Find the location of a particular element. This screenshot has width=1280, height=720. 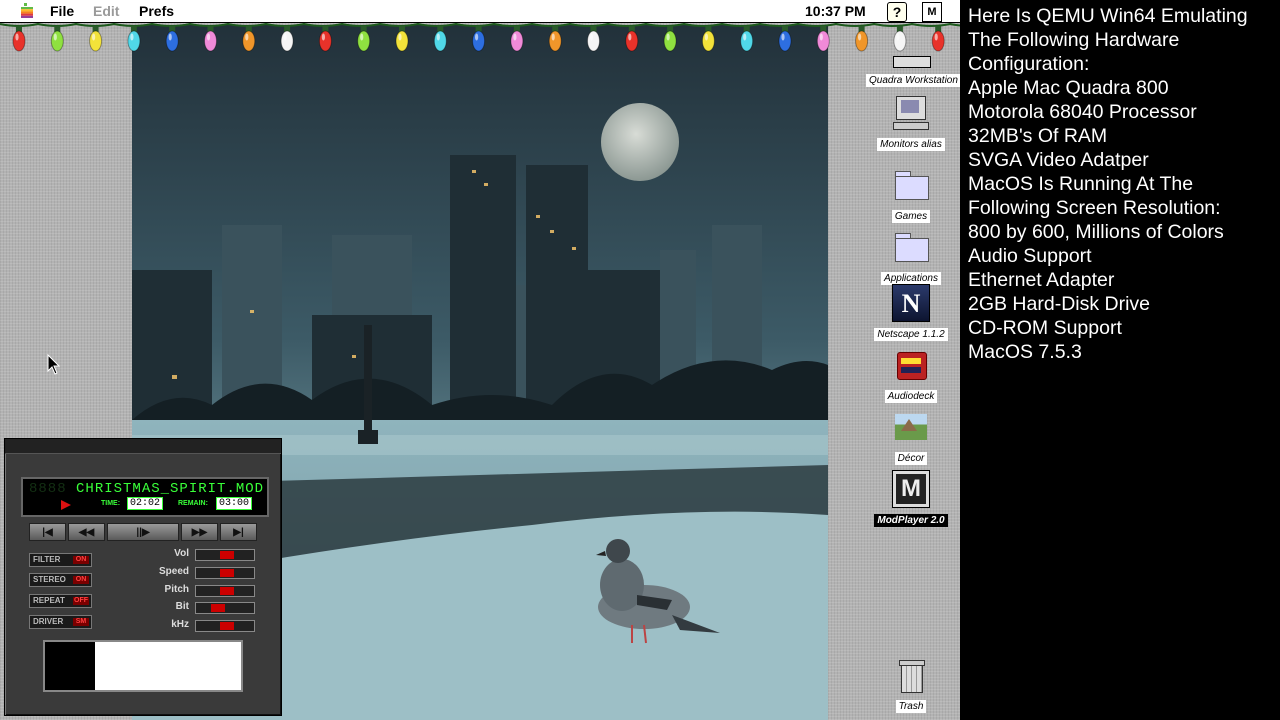

desktop-icon-games: Games is located at coordinates (911, 196).